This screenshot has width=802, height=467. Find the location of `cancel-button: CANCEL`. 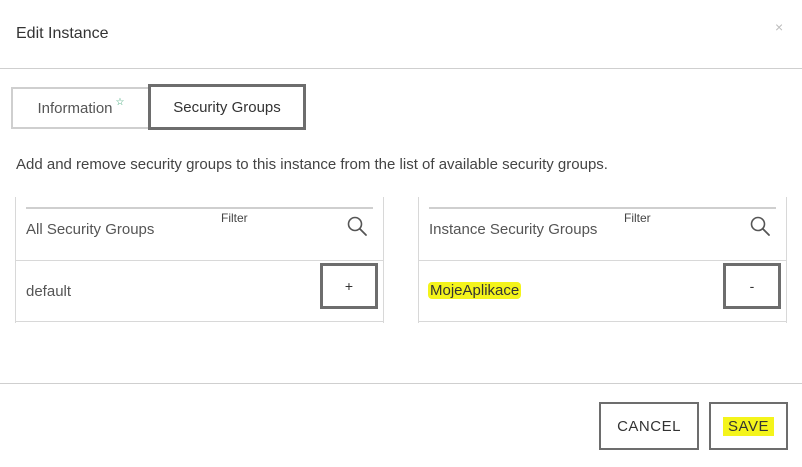

cancel-button: CANCEL is located at coordinates (649, 426).